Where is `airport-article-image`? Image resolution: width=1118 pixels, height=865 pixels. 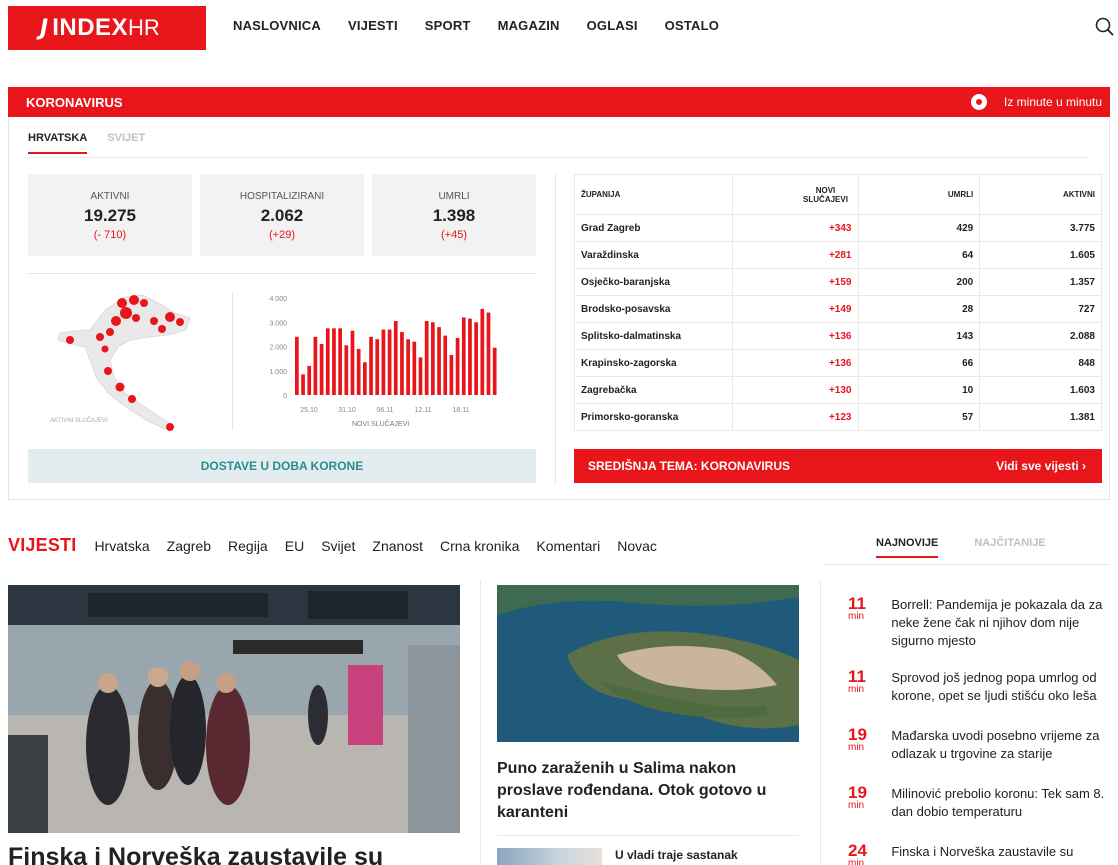 airport-article-image is located at coordinates (234, 709).